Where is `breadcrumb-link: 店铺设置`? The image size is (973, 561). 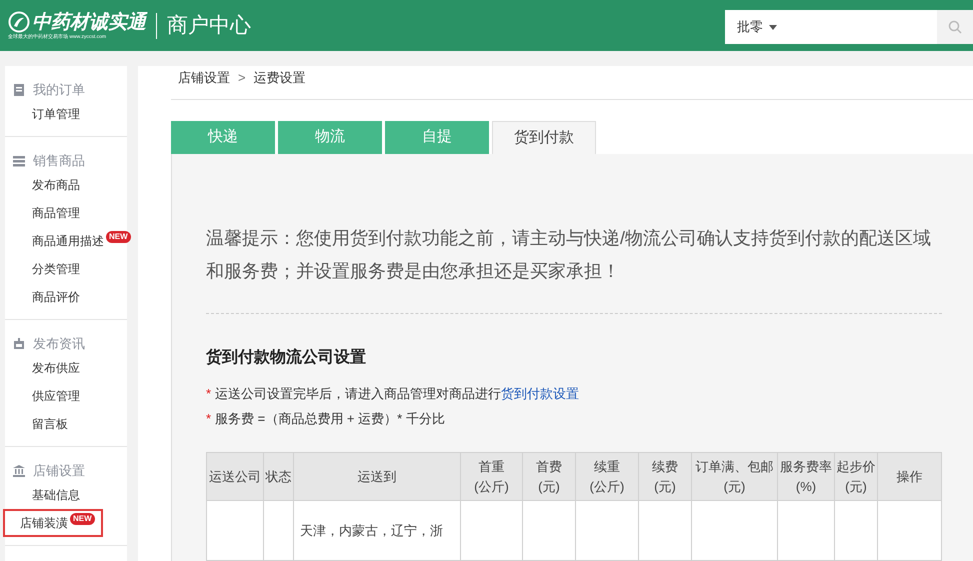 breadcrumb-link: 店铺设置 is located at coordinates (204, 77).